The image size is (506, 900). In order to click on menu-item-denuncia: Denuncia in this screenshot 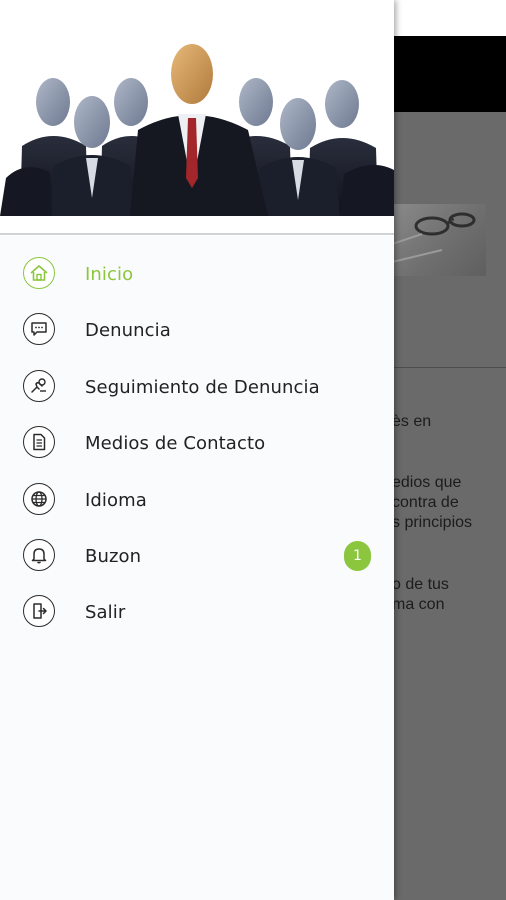, I will do `click(197, 330)`.